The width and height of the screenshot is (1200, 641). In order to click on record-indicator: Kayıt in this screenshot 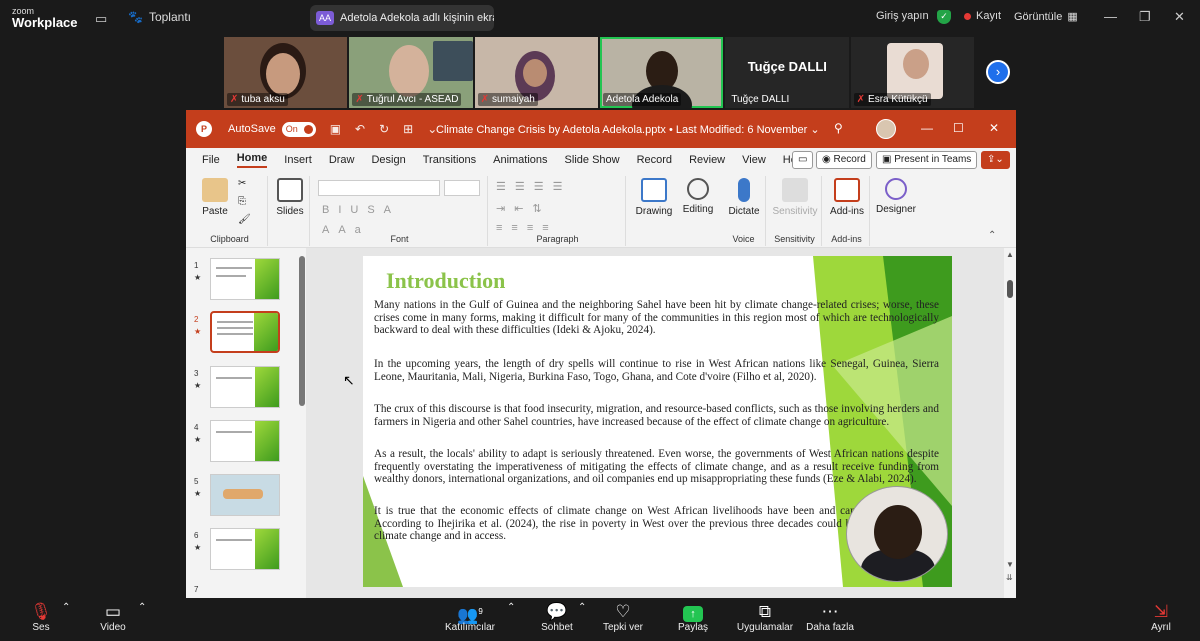, I will do `click(982, 16)`.